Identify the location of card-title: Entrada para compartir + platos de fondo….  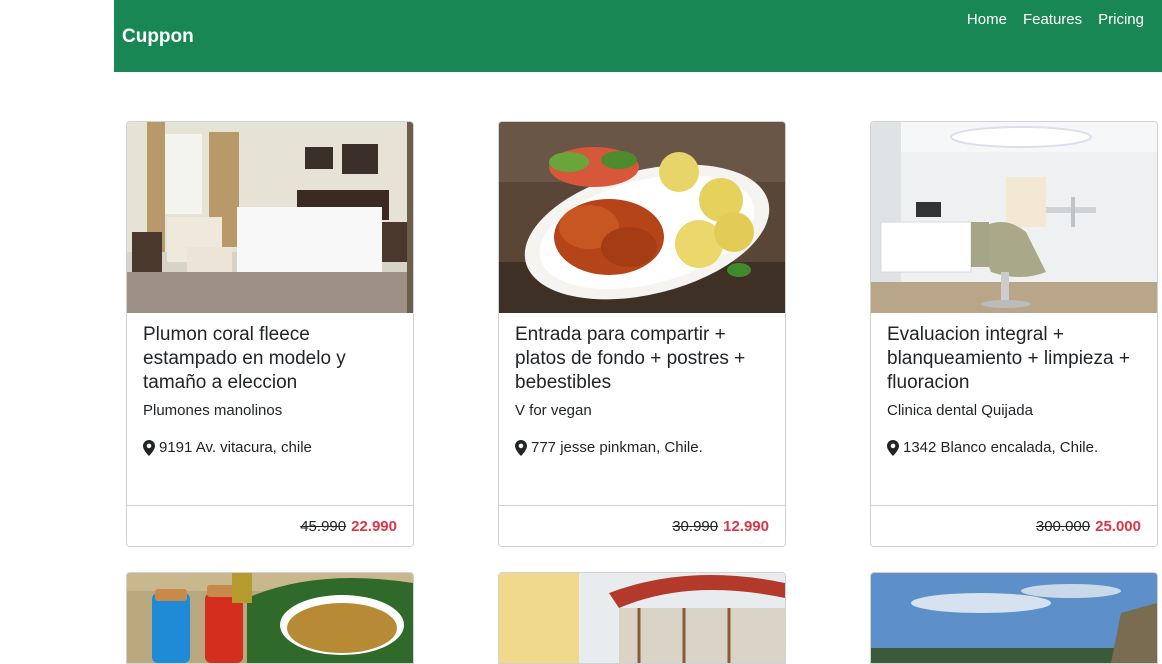
(642, 359).